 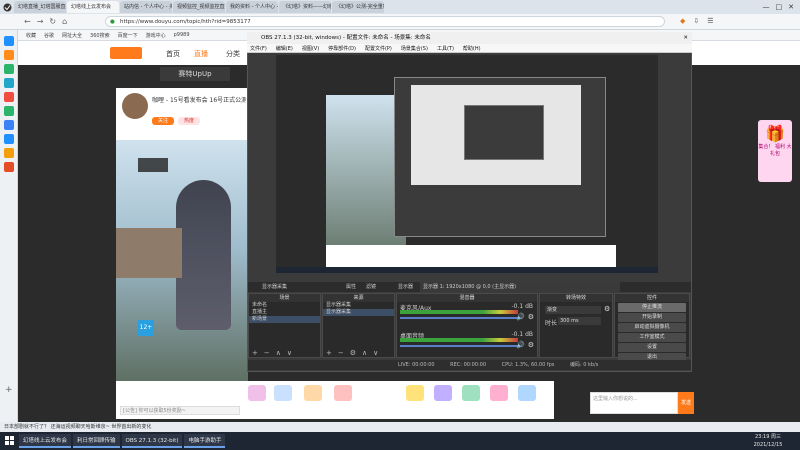 I want to click on reload-icon: ↻, so click(x=52, y=21).